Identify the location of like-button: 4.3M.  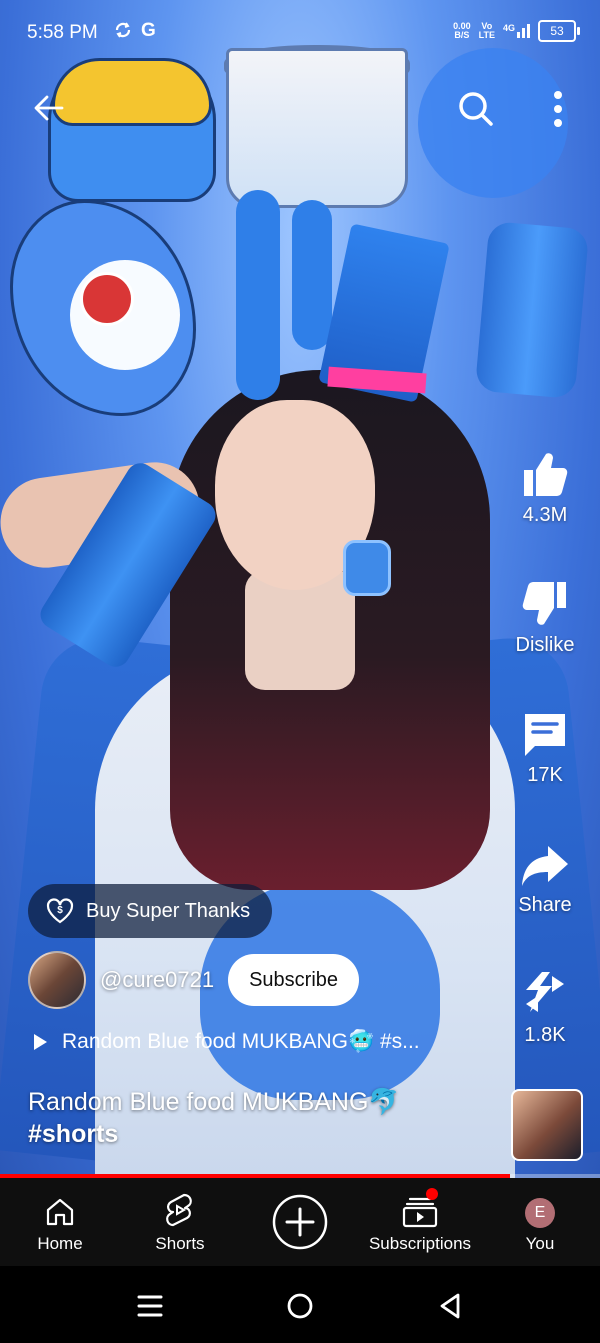
(545, 483).